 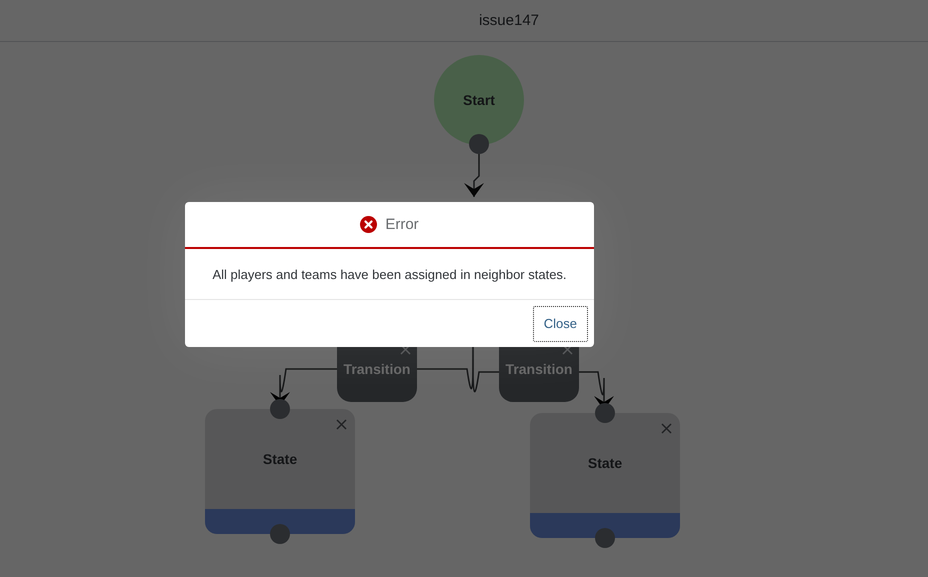 What do you see at coordinates (509, 20) in the screenshot?
I see `page-title: issue147` at bounding box center [509, 20].